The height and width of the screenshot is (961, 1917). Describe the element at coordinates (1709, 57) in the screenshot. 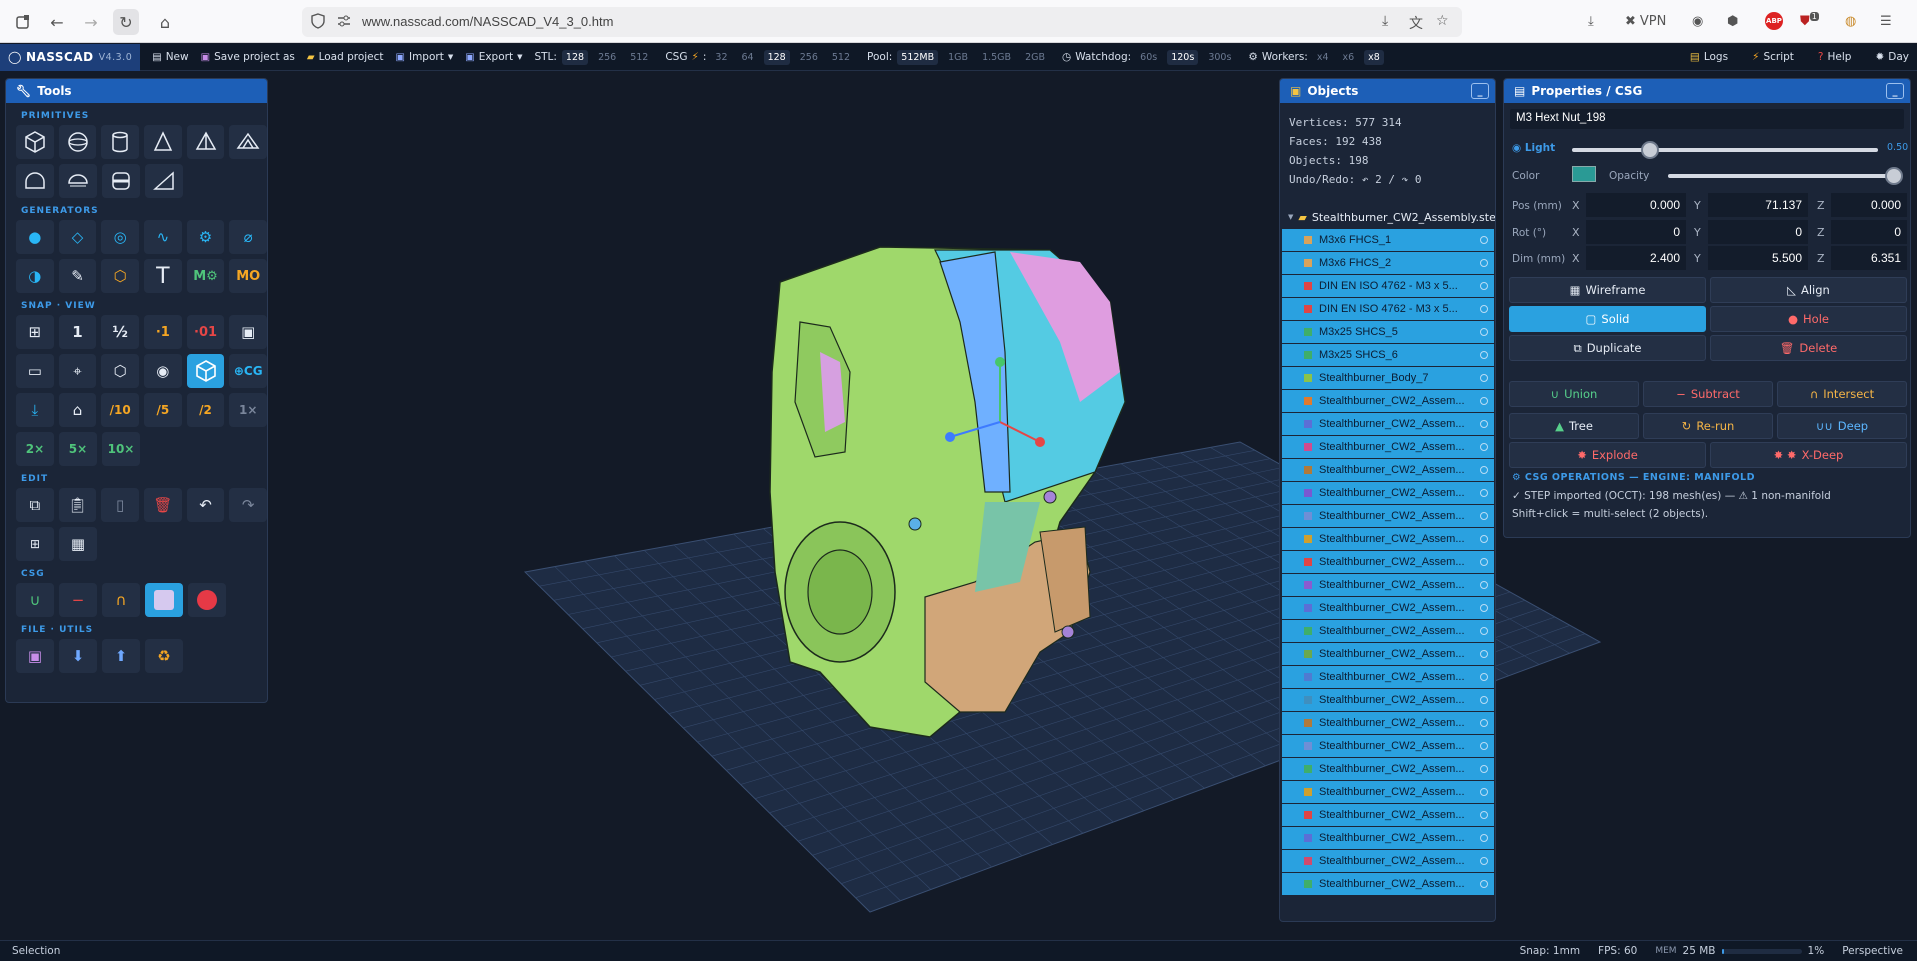

I see `logs-button: ▤ Logs` at that location.